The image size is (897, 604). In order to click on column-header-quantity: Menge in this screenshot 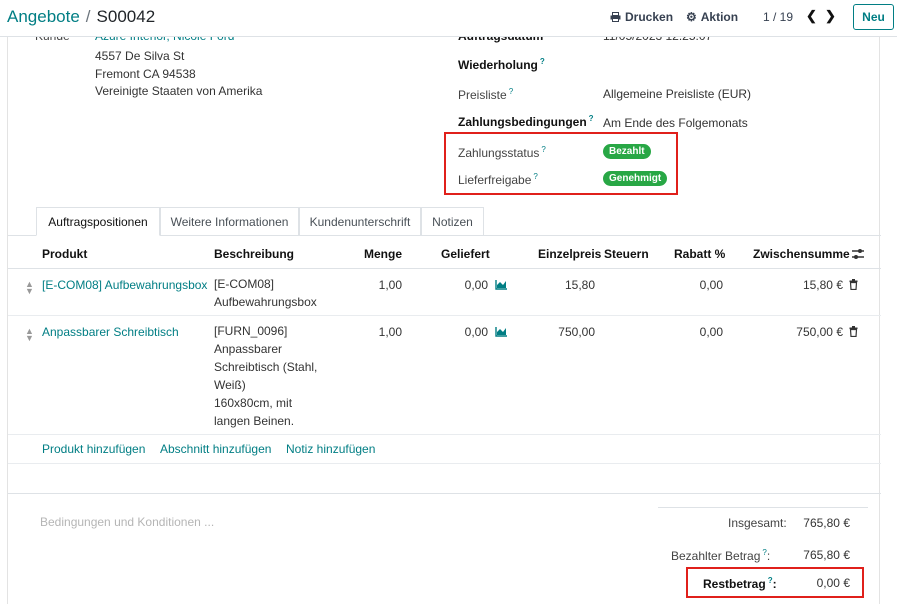, I will do `click(383, 254)`.